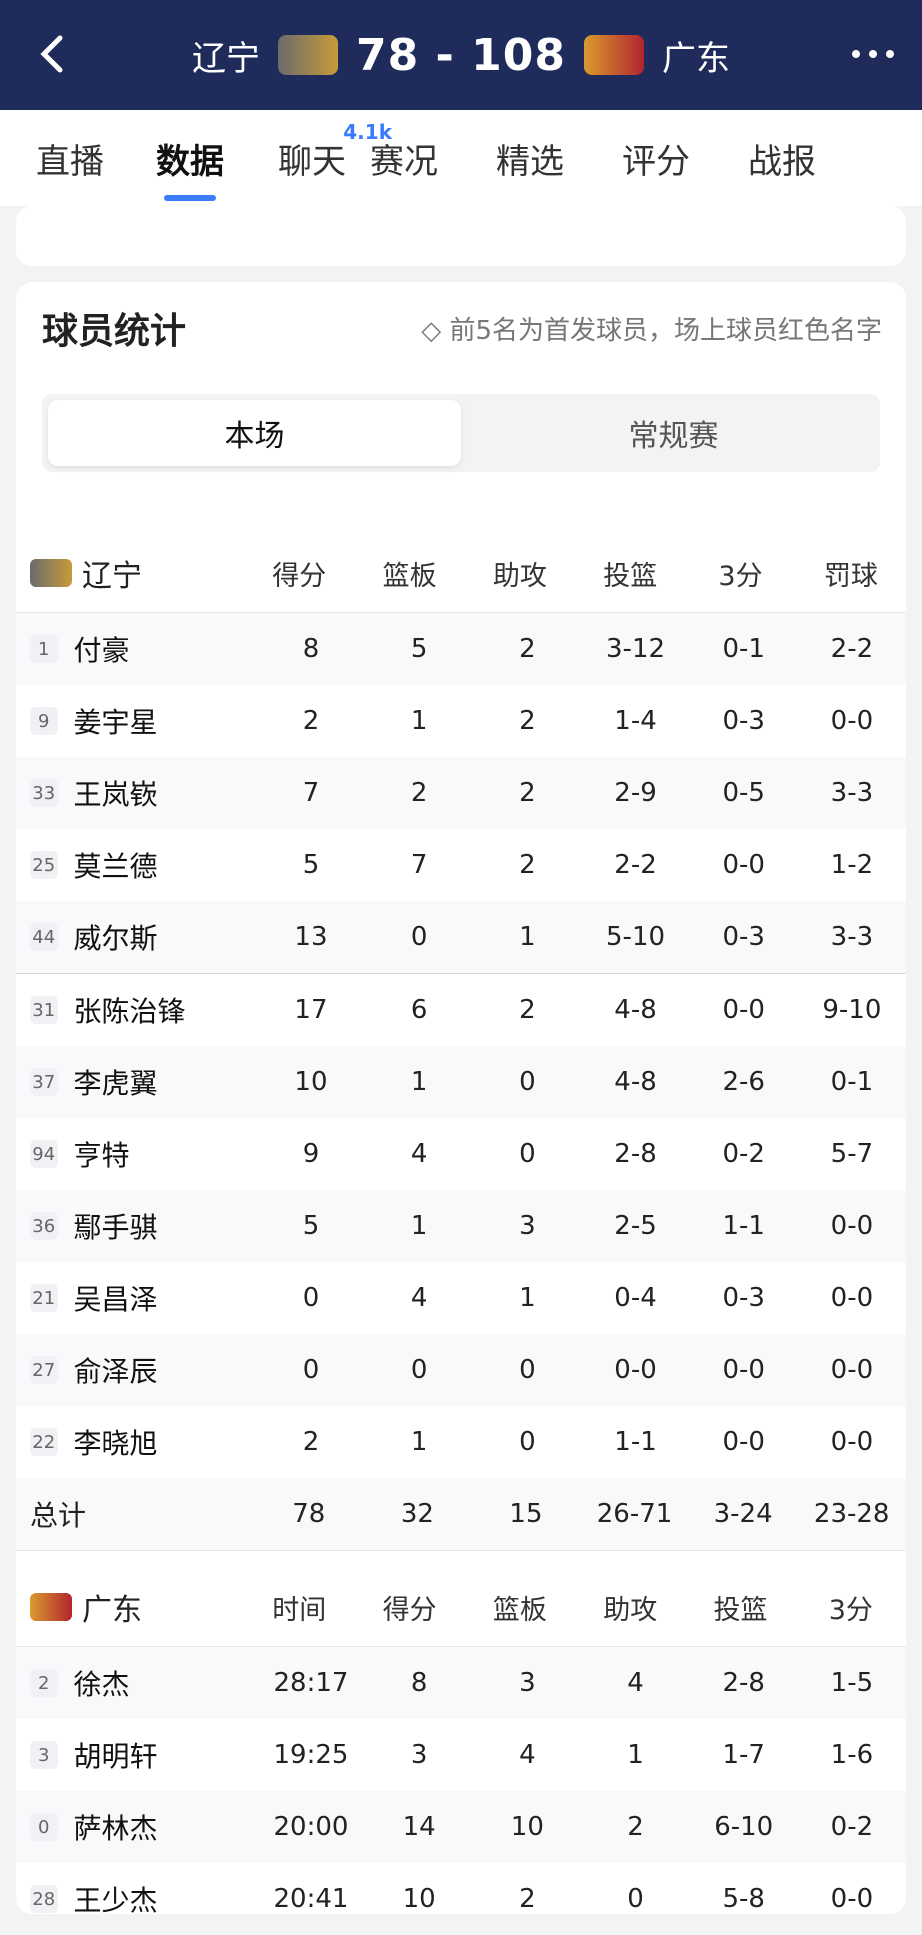 The height and width of the screenshot is (1935, 922). Describe the element at coordinates (635, 1298) in the screenshot. I see `player-fg: 0-4` at that location.